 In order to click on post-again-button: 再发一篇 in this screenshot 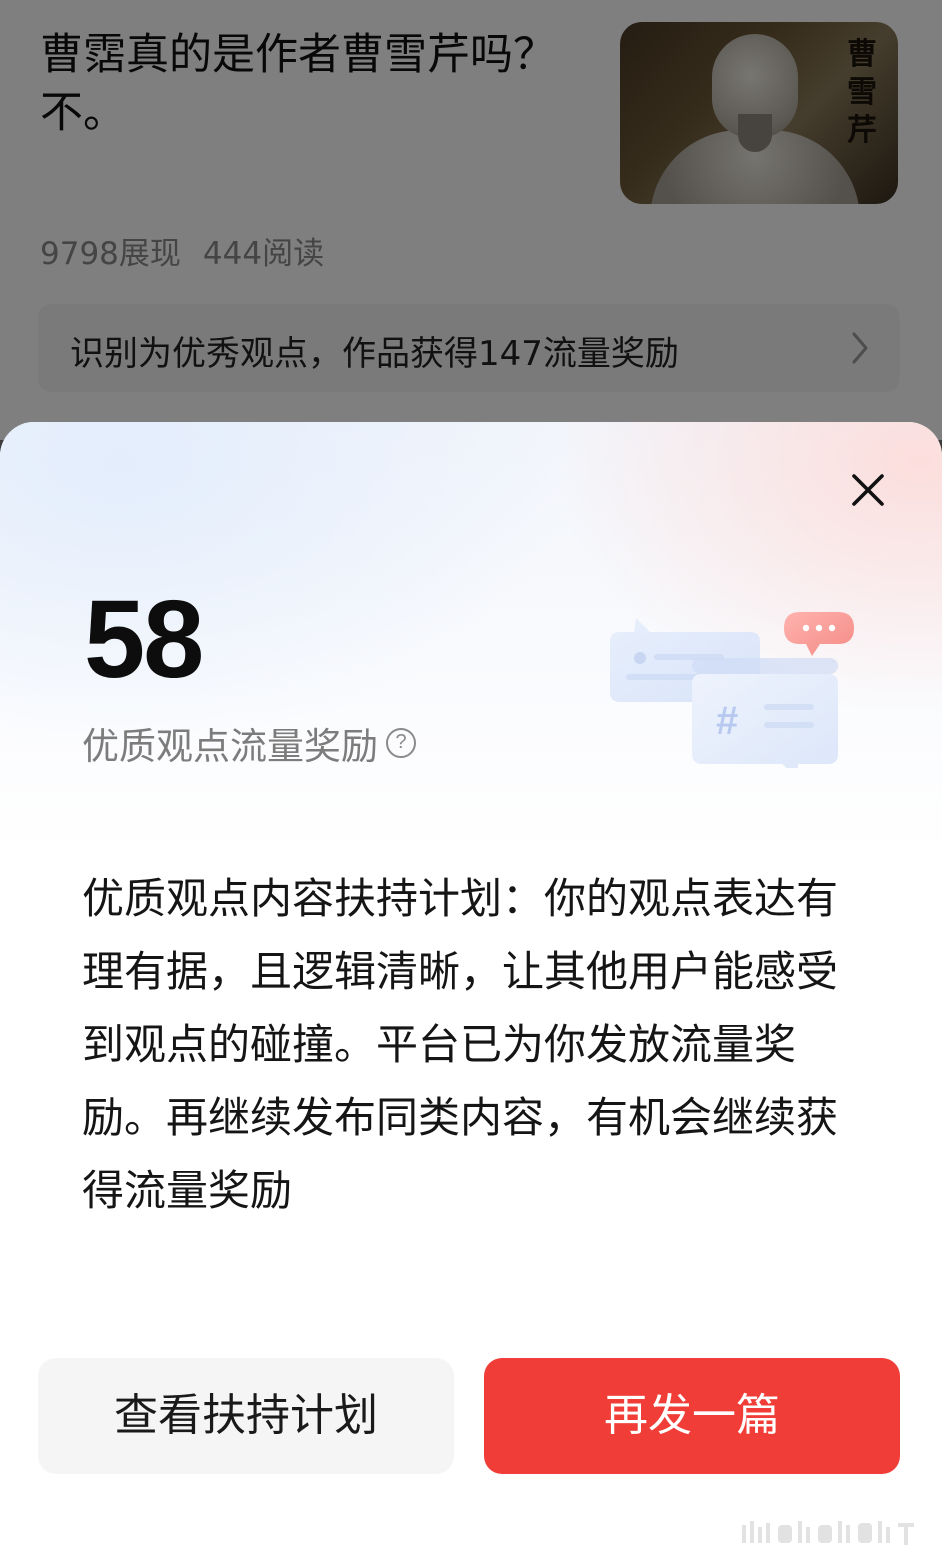, I will do `click(692, 1416)`.